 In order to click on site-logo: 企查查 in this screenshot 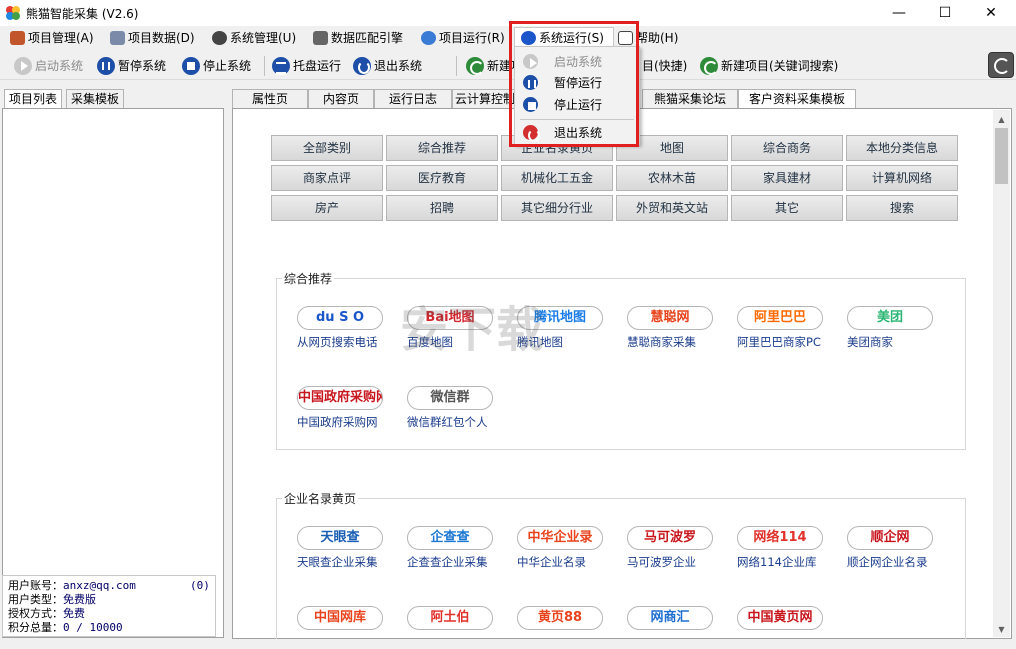, I will do `click(450, 538)`.